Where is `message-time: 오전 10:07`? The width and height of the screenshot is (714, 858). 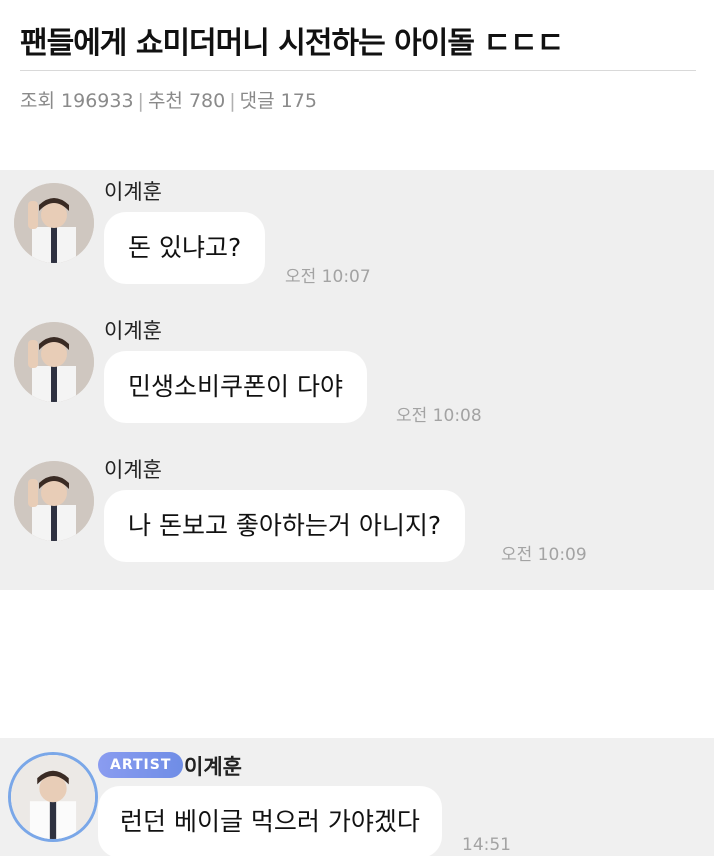 message-time: 오전 10:07 is located at coordinates (328, 277).